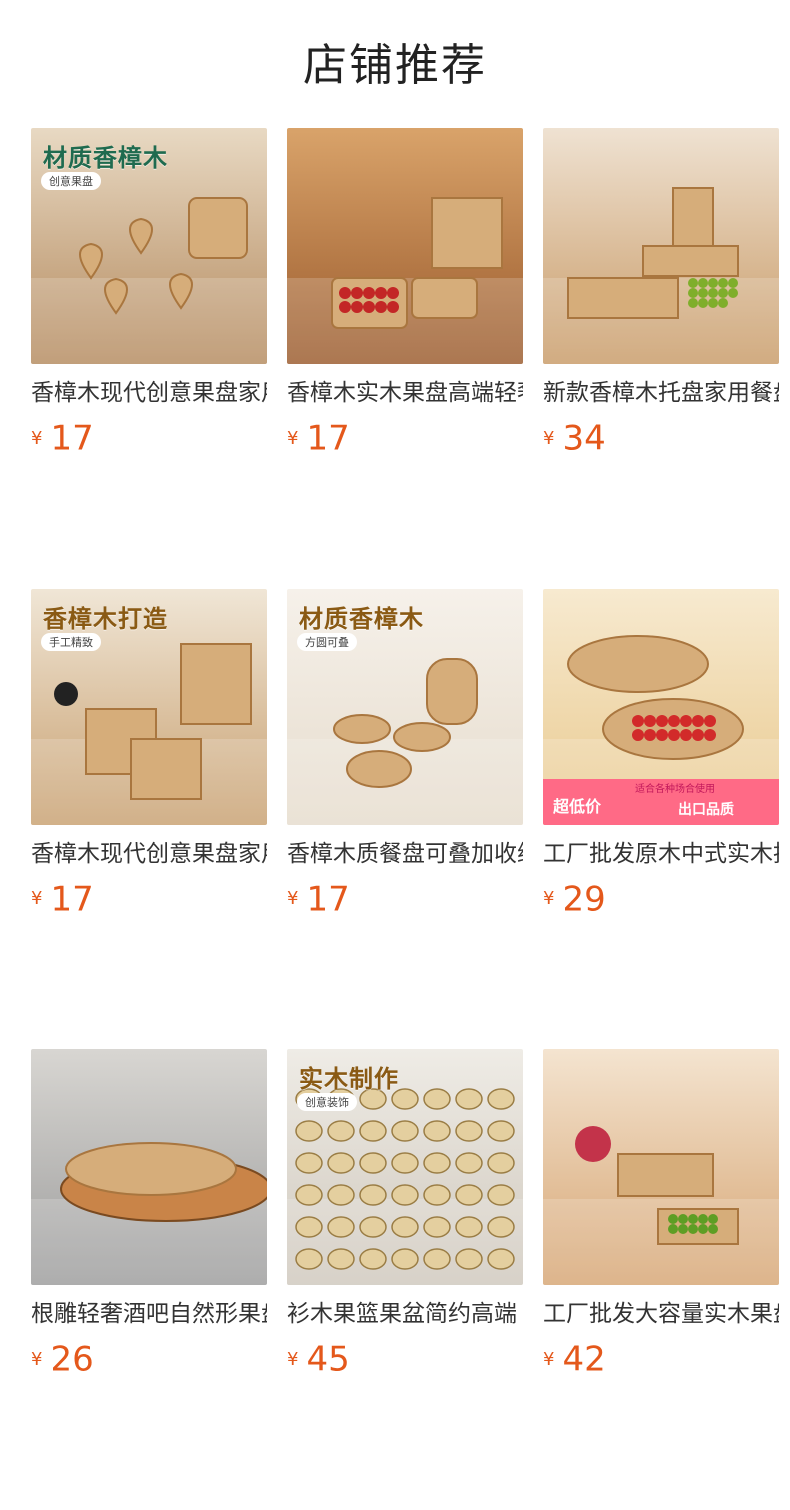 This screenshot has height=1510, width=790. I want to click on product-card: 香樟木实木果盘高端轻奢 ¥17, so click(405, 292).